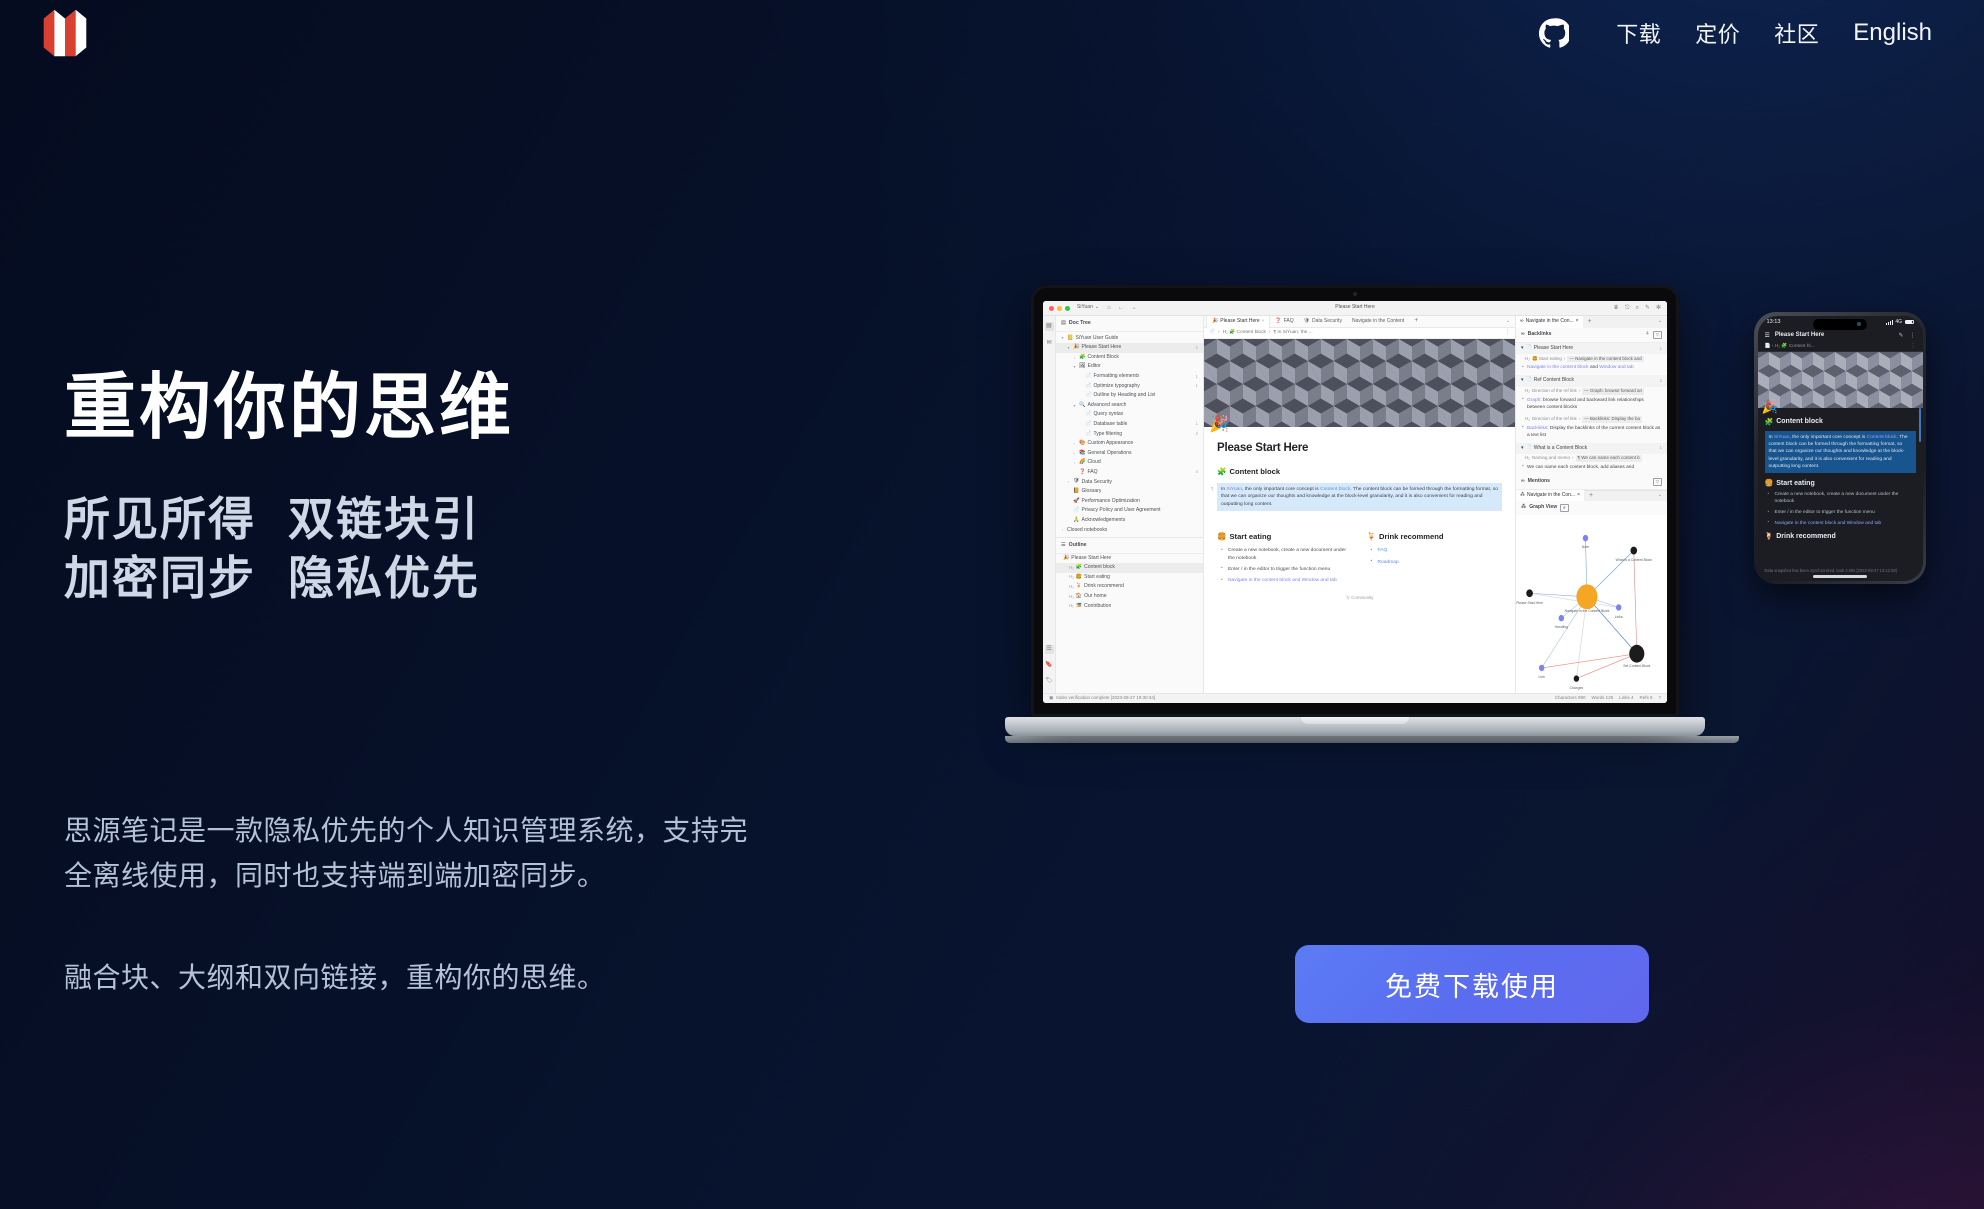 The height and width of the screenshot is (1209, 1984). What do you see at coordinates (1591, 448) in the screenshot?
I see `backlink-group-header: ▾ 📄 What is a Content Block 1` at bounding box center [1591, 448].